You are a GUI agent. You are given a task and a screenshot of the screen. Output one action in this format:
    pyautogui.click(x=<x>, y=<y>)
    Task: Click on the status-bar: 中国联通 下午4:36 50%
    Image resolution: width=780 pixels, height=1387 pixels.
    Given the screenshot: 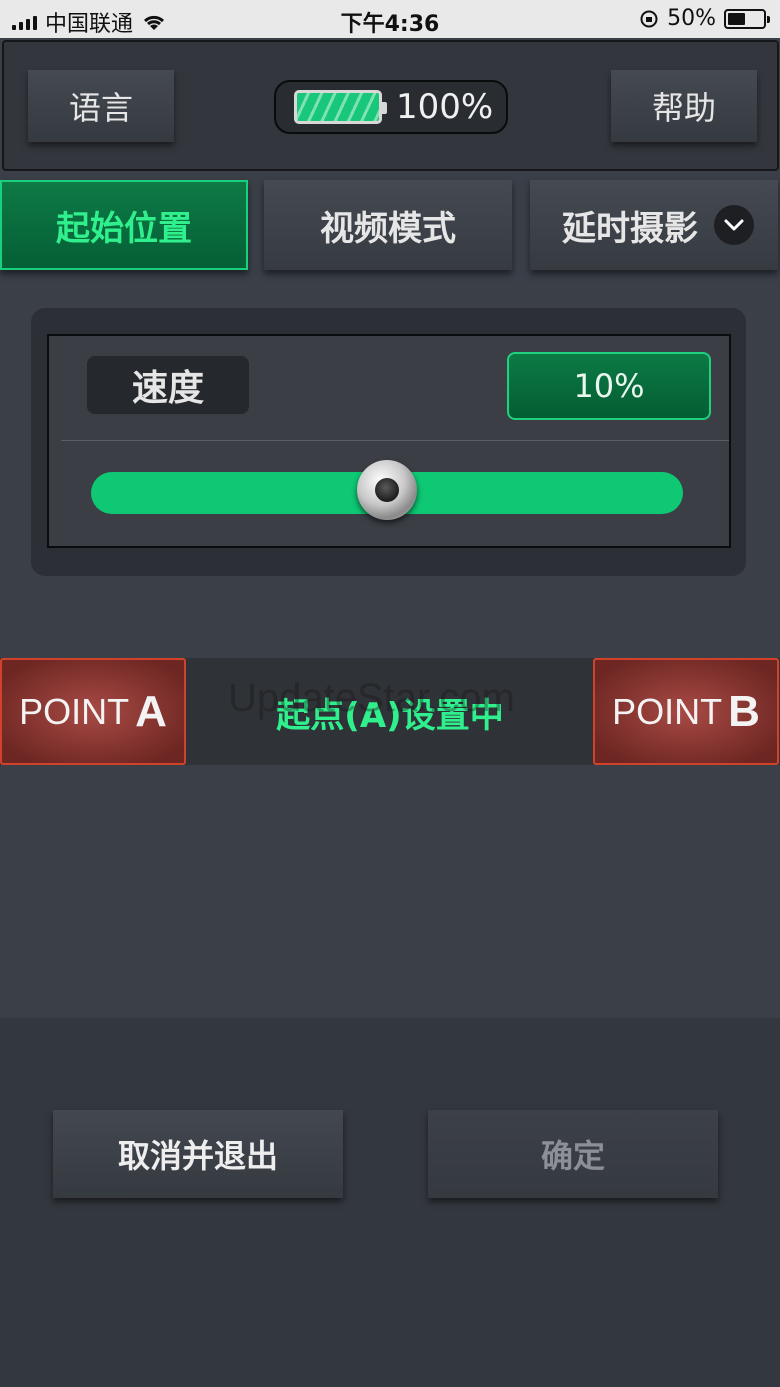 What is the action you would take?
    pyautogui.click(x=390, y=19)
    